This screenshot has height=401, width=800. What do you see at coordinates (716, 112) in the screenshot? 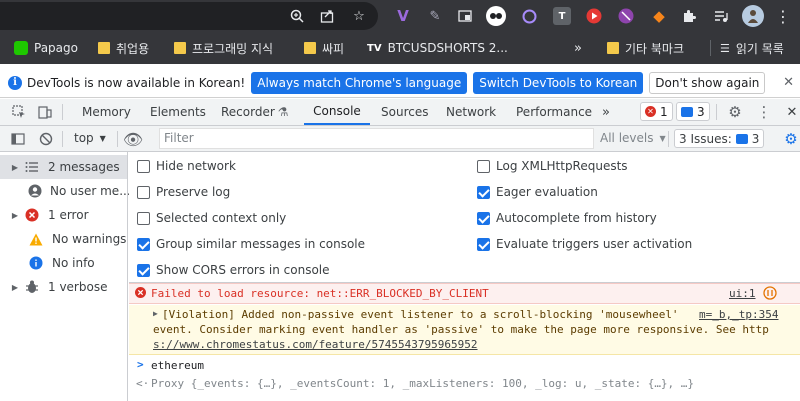
I see `tab-divider` at bounding box center [716, 112].